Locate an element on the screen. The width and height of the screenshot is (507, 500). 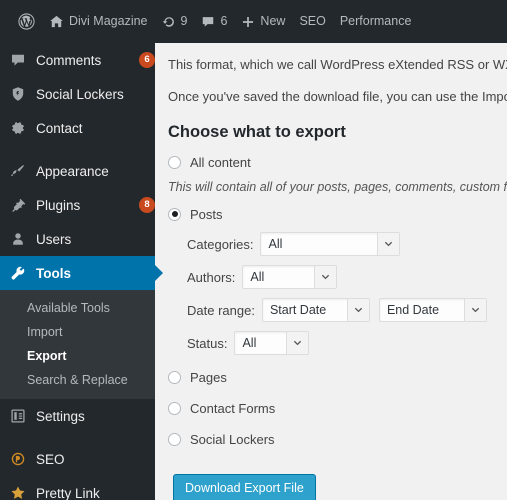
categories-select-value: All is located at coordinates (275, 244).